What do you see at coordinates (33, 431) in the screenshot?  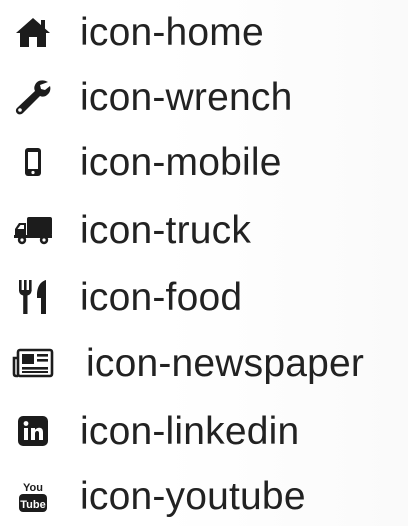 I see `linkedin-icon` at bounding box center [33, 431].